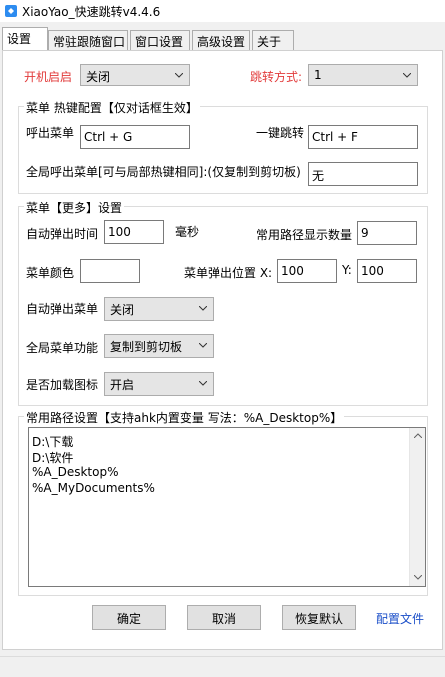 The height and width of the screenshot is (677, 445). What do you see at coordinates (276, 77) in the screenshot?
I see `jump-mode-label: 跳转方式:` at bounding box center [276, 77].